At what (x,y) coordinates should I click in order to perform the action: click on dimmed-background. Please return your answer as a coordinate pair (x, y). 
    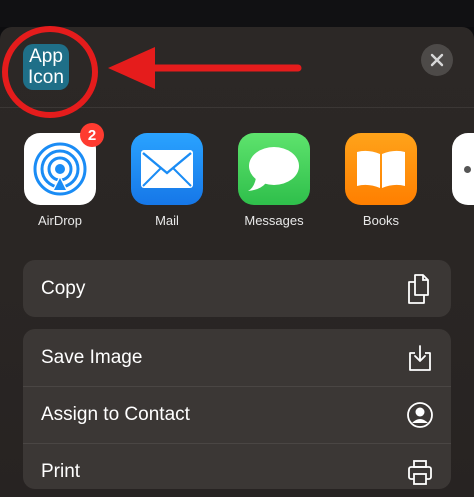
    Looking at the image, I should click on (237, 13).